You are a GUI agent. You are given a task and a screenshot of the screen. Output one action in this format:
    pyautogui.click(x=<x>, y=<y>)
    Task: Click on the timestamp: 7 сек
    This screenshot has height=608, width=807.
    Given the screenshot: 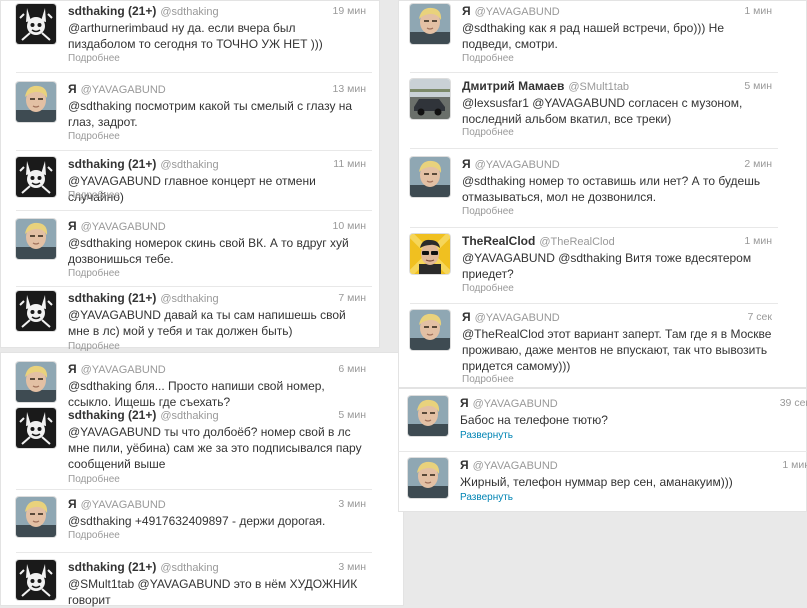 What is the action you would take?
    pyautogui.click(x=760, y=317)
    